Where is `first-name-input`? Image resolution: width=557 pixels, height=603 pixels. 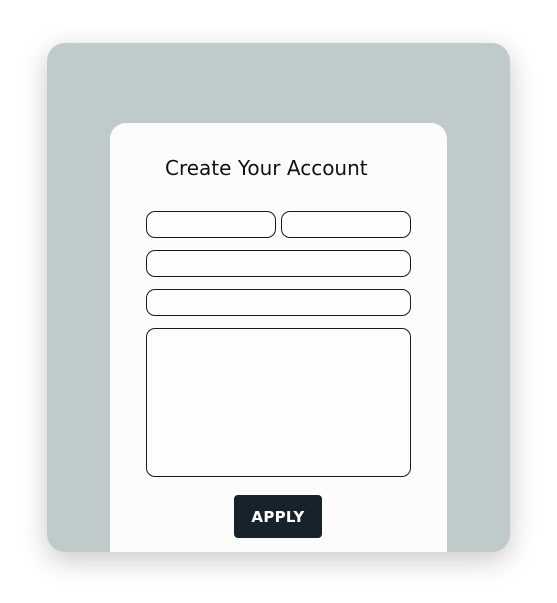 first-name-input is located at coordinates (211, 224).